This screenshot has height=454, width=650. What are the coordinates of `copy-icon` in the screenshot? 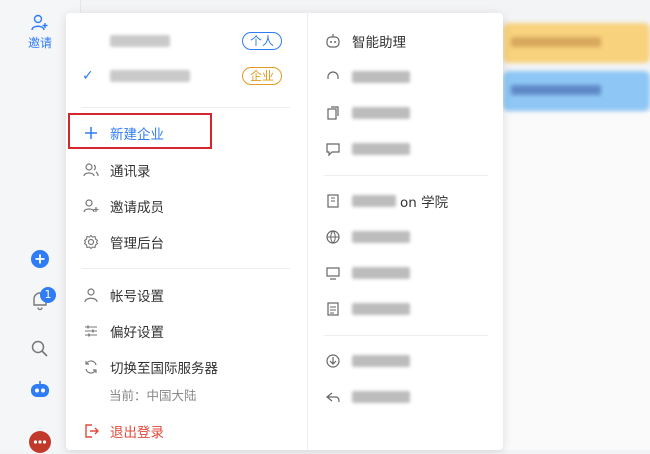 It's located at (333, 113).